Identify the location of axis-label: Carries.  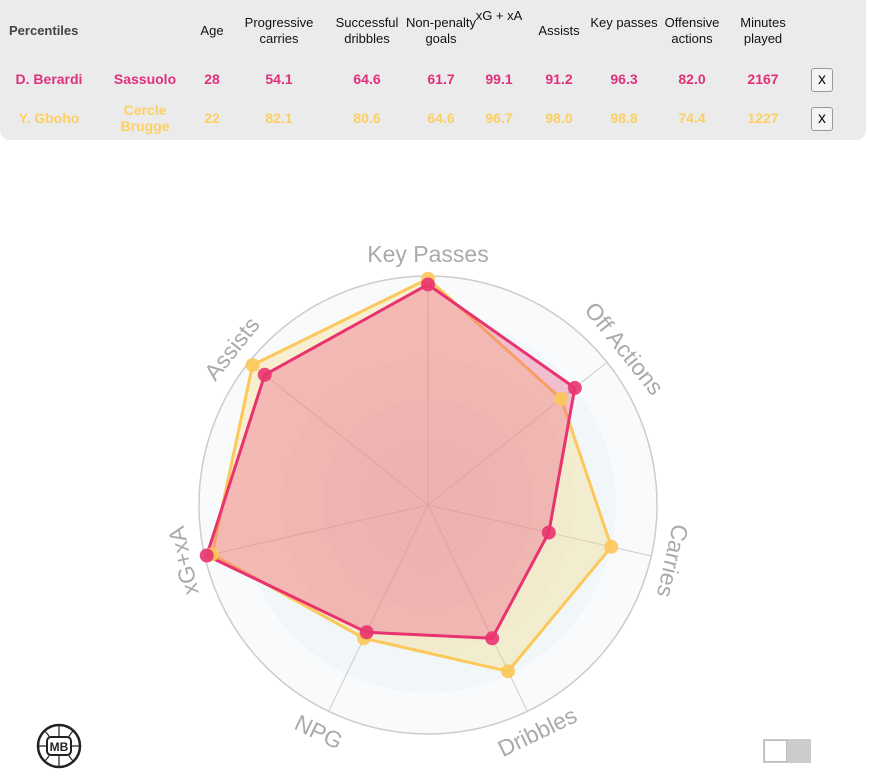
(673, 561).